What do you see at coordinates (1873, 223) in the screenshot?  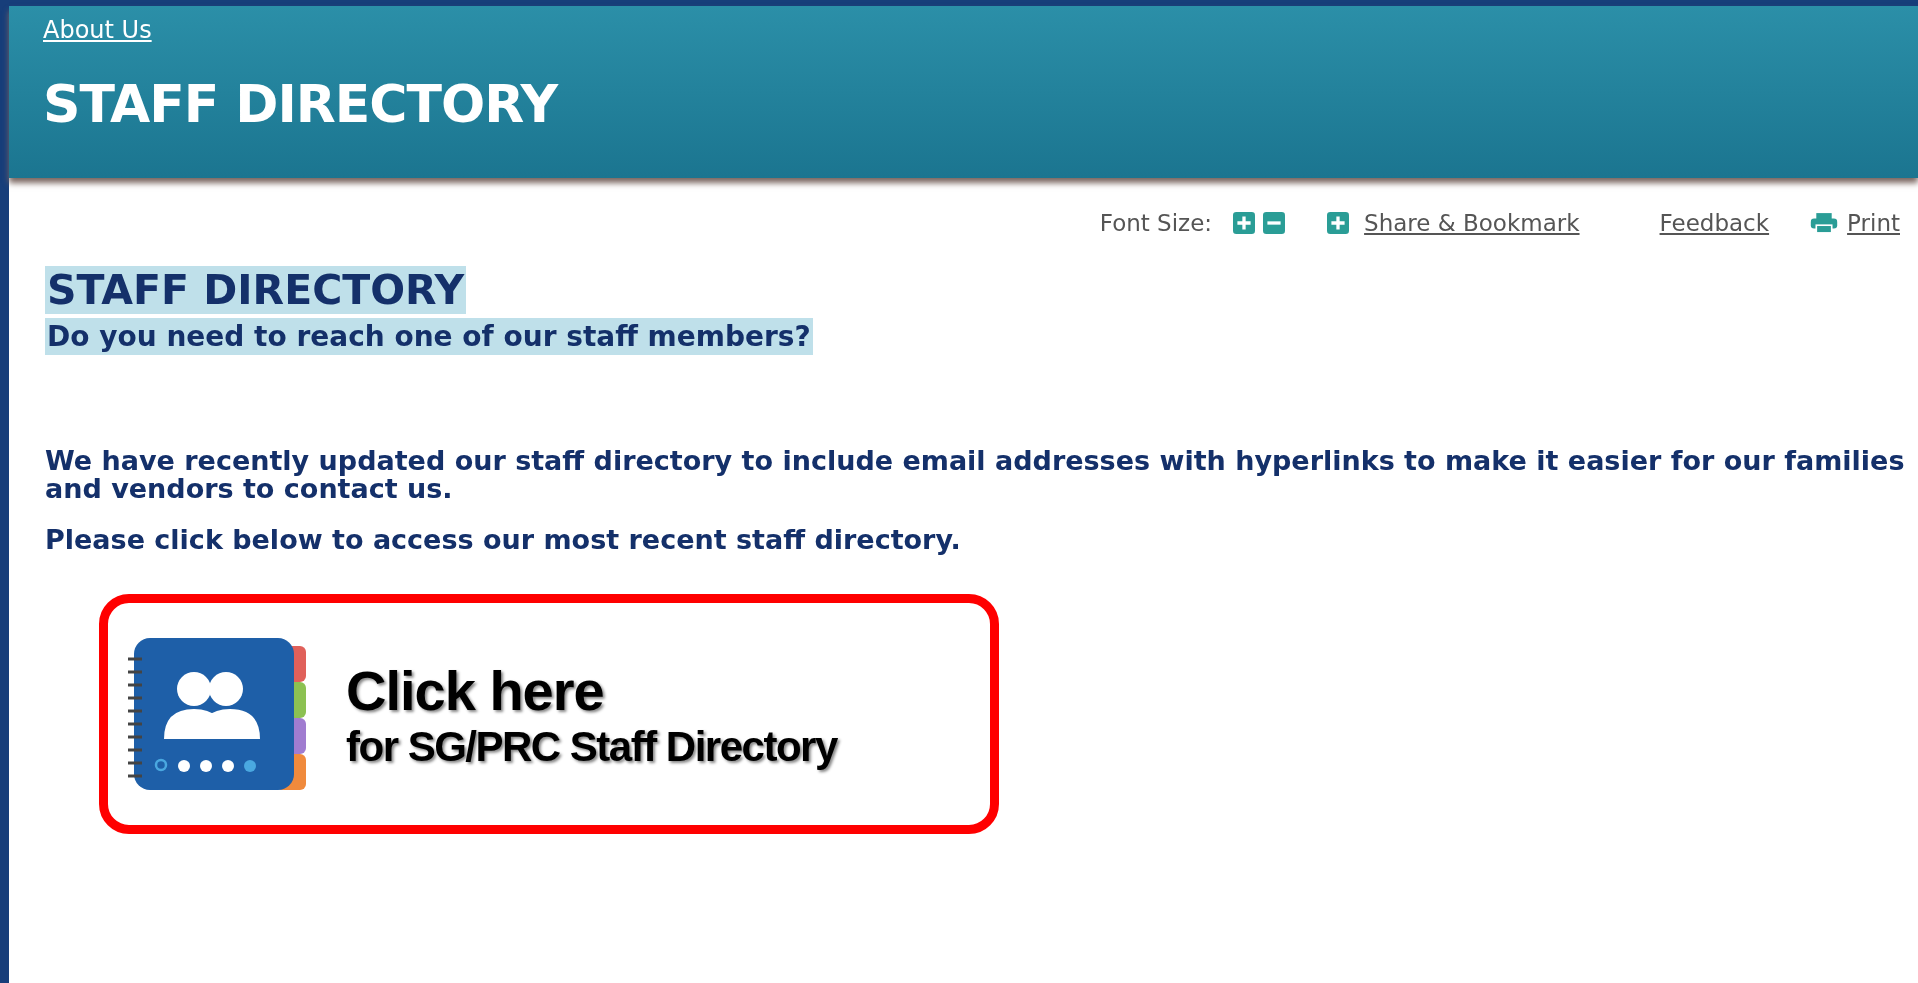 I see `print-link: Print` at bounding box center [1873, 223].